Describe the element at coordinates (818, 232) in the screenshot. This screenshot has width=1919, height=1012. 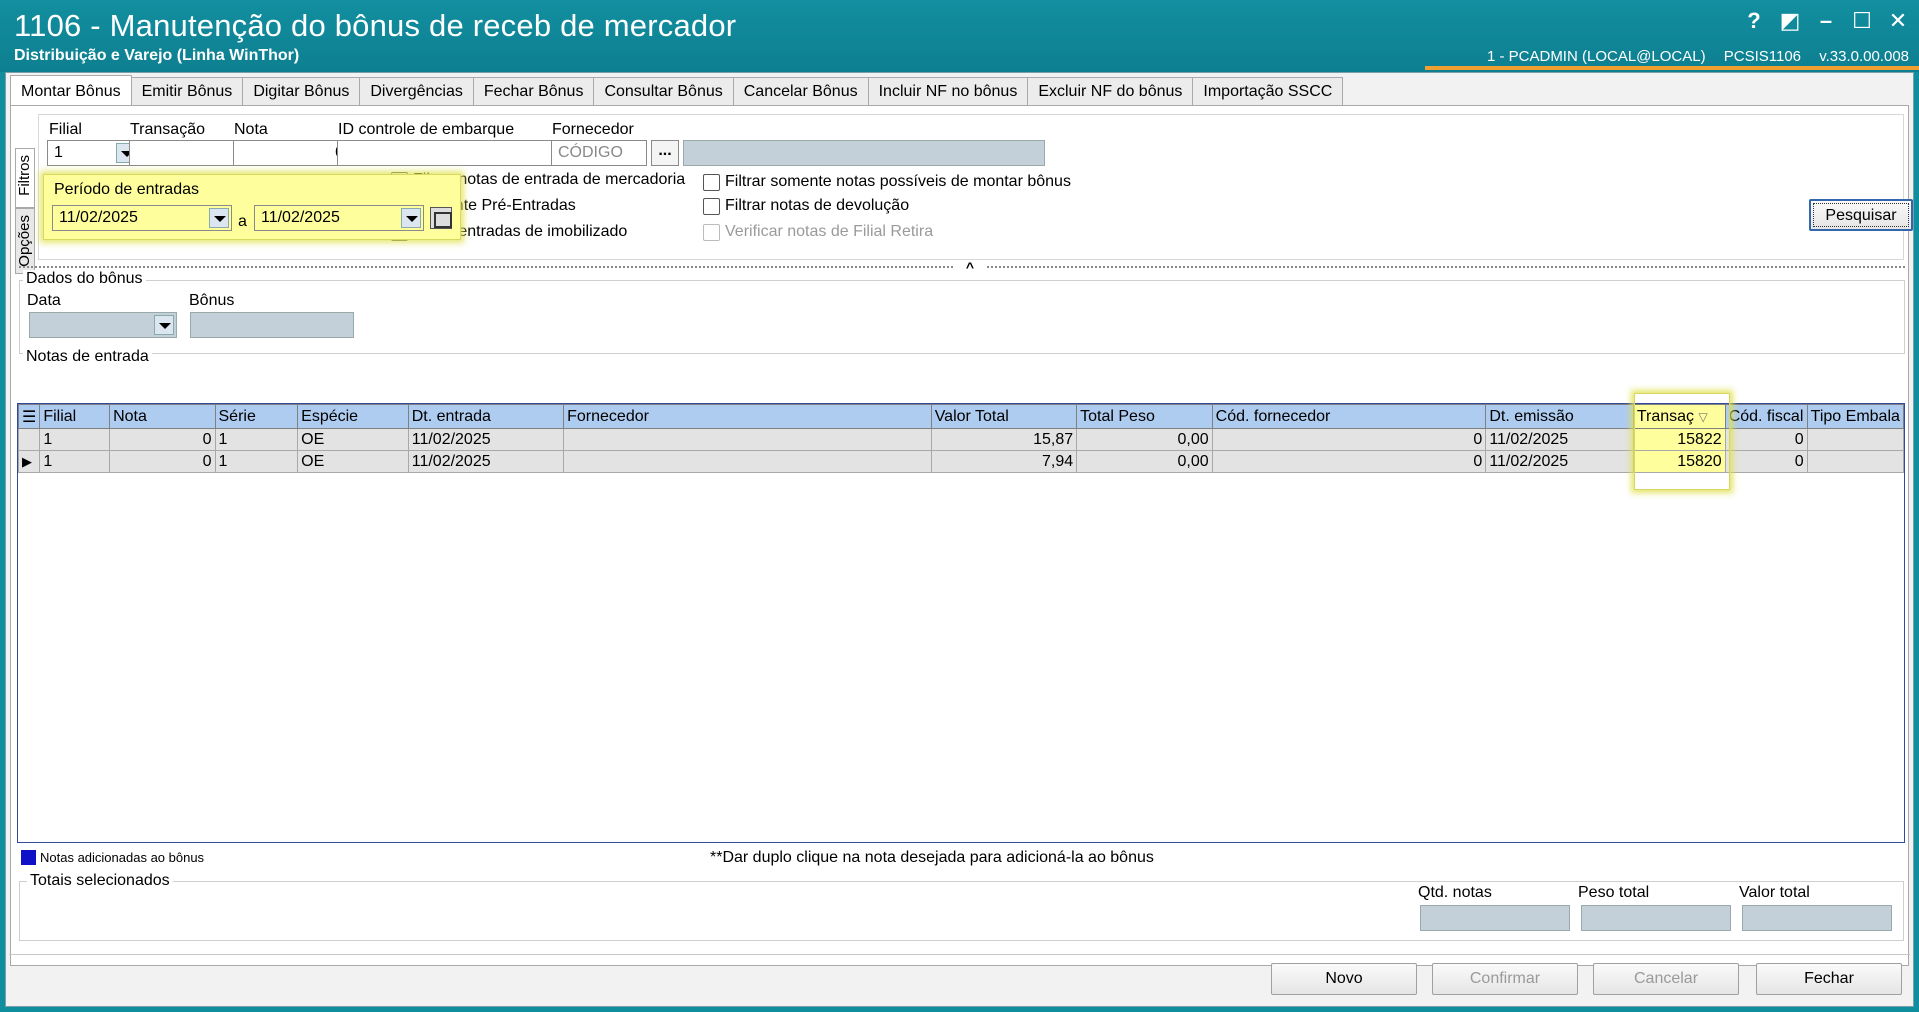
I see `chk-filial-retira: Verificar notas de Filial Retira` at that location.